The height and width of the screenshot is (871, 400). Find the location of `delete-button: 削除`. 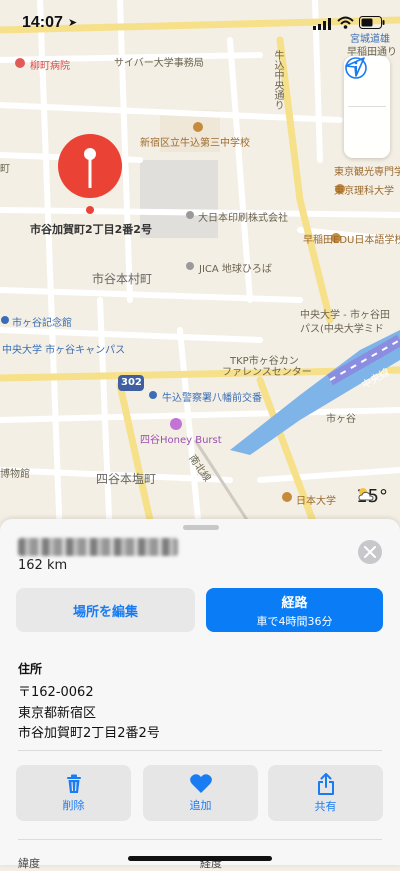

delete-button: 削除 is located at coordinates (73, 793).